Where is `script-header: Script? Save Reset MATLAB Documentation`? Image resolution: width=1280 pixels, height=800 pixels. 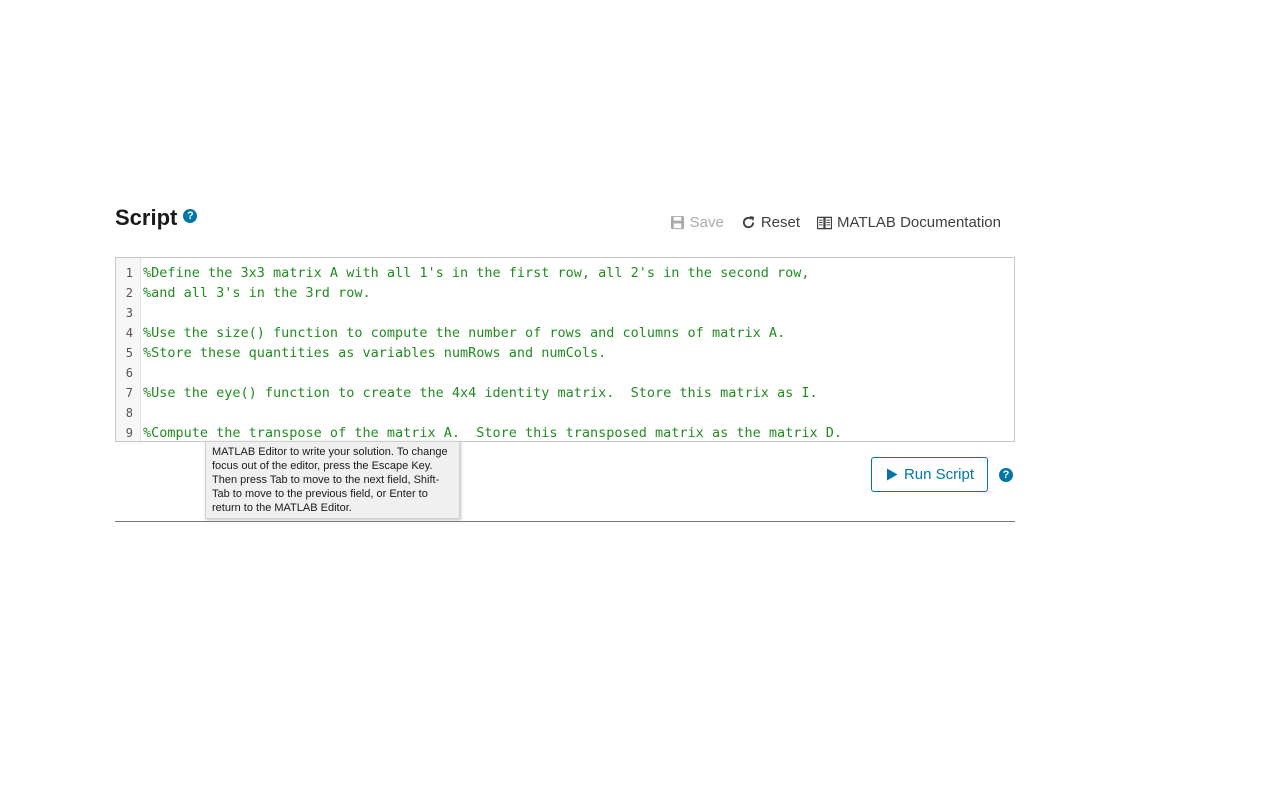
script-header: Script? Save Reset MATLAB Documentation is located at coordinates (565, 220).